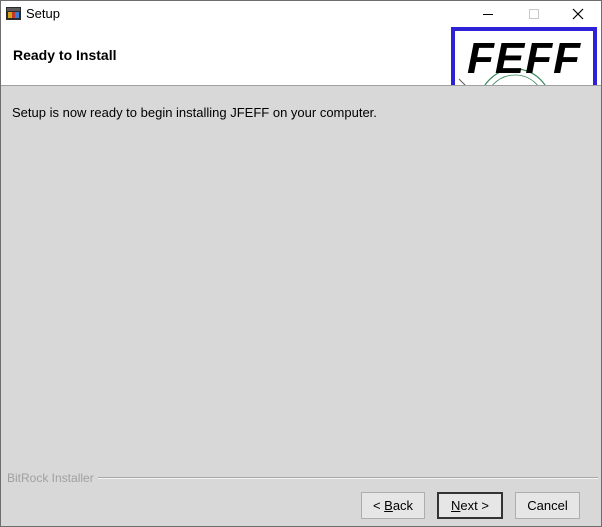 This screenshot has height=527, width=602. What do you see at coordinates (456, 505) in the screenshot?
I see `next-mnemonic: N` at bounding box center [456, 505].